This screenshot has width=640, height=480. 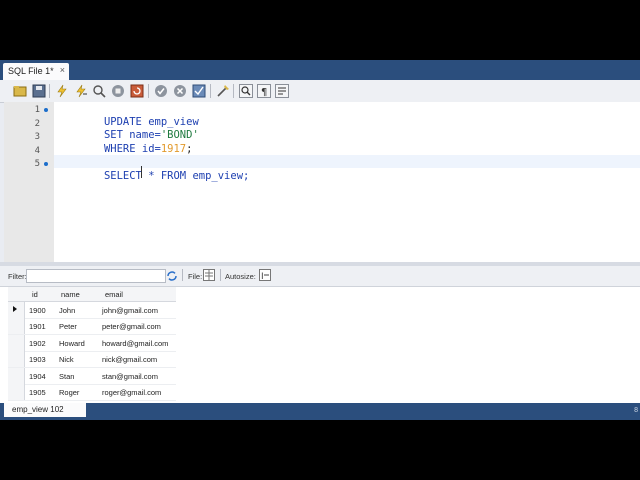 What do you see at coordinates (209, 275) in the screenshot?
I see `export-icon` at bounding box center [209, 275].